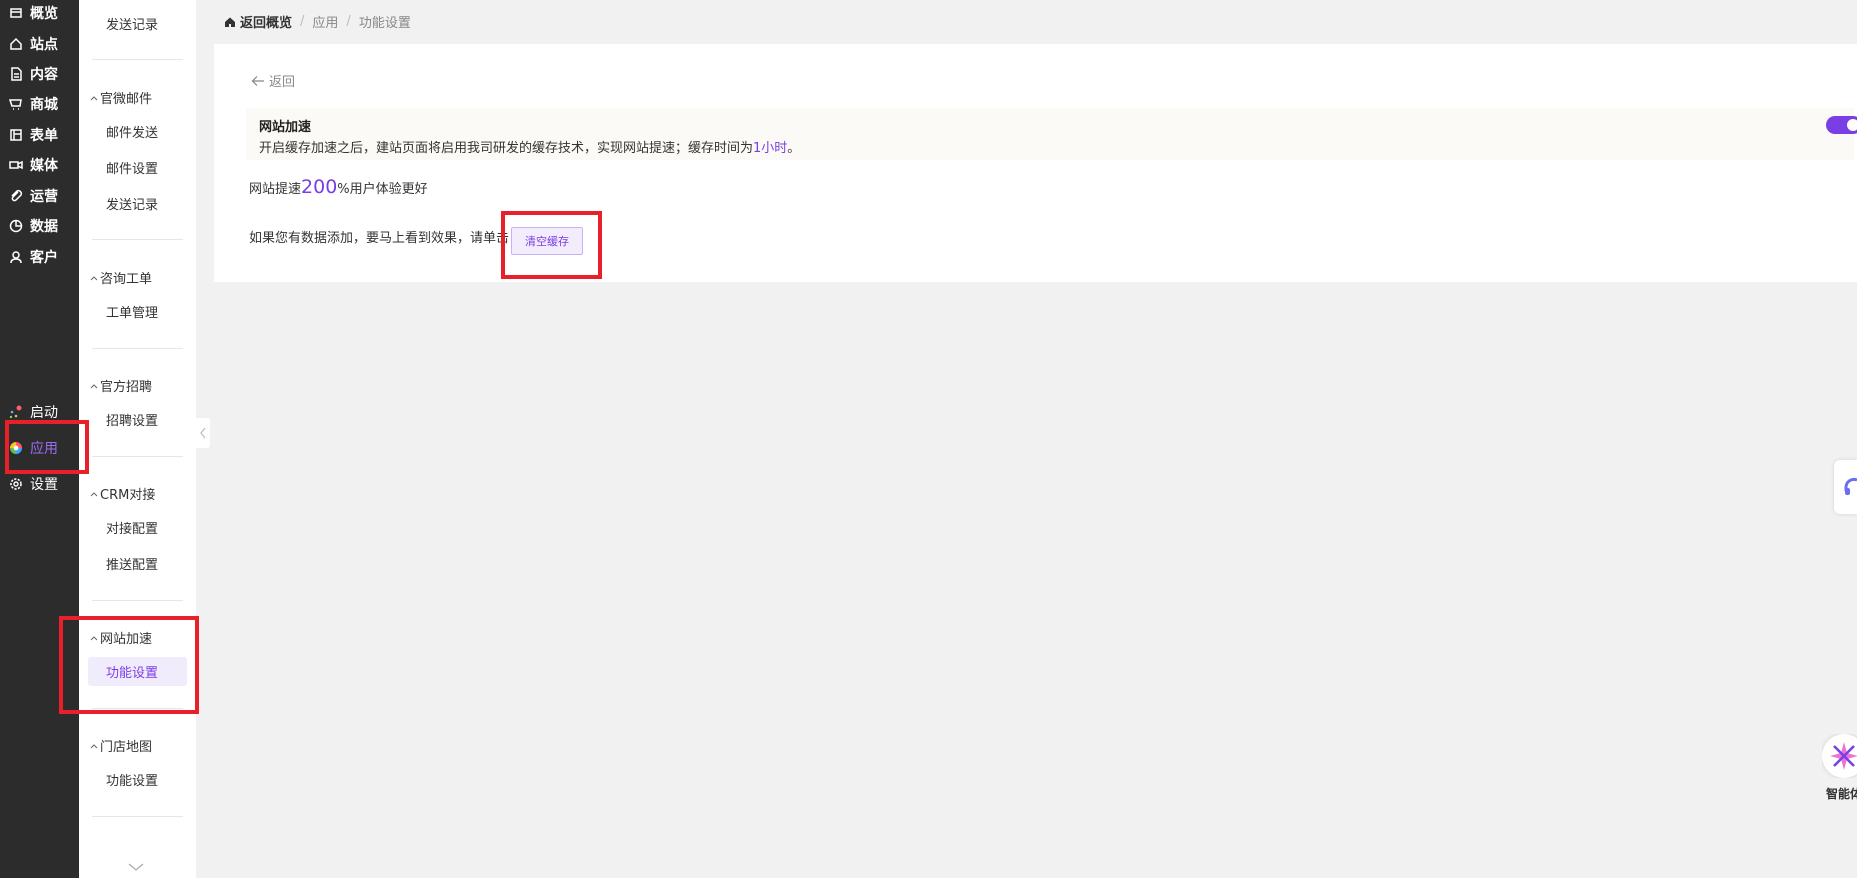  I want to click on clear-cache-hint: 如果您有数据添加，要马上看到效果，请单击, so click(379, 238).